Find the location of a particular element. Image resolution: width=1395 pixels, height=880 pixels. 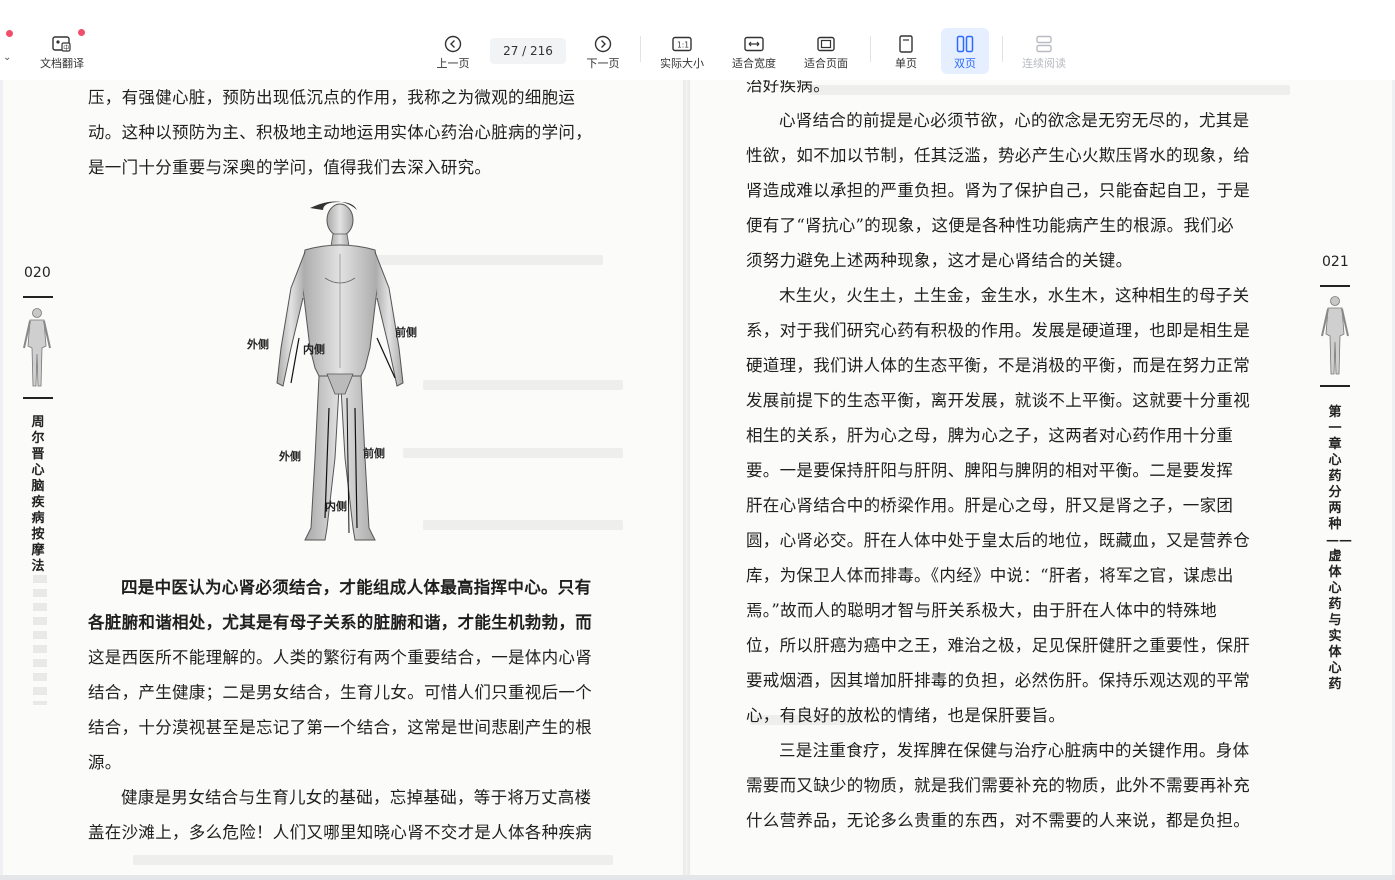

fit-width-button: 适合宽度 is located at coordinates (754, 51).